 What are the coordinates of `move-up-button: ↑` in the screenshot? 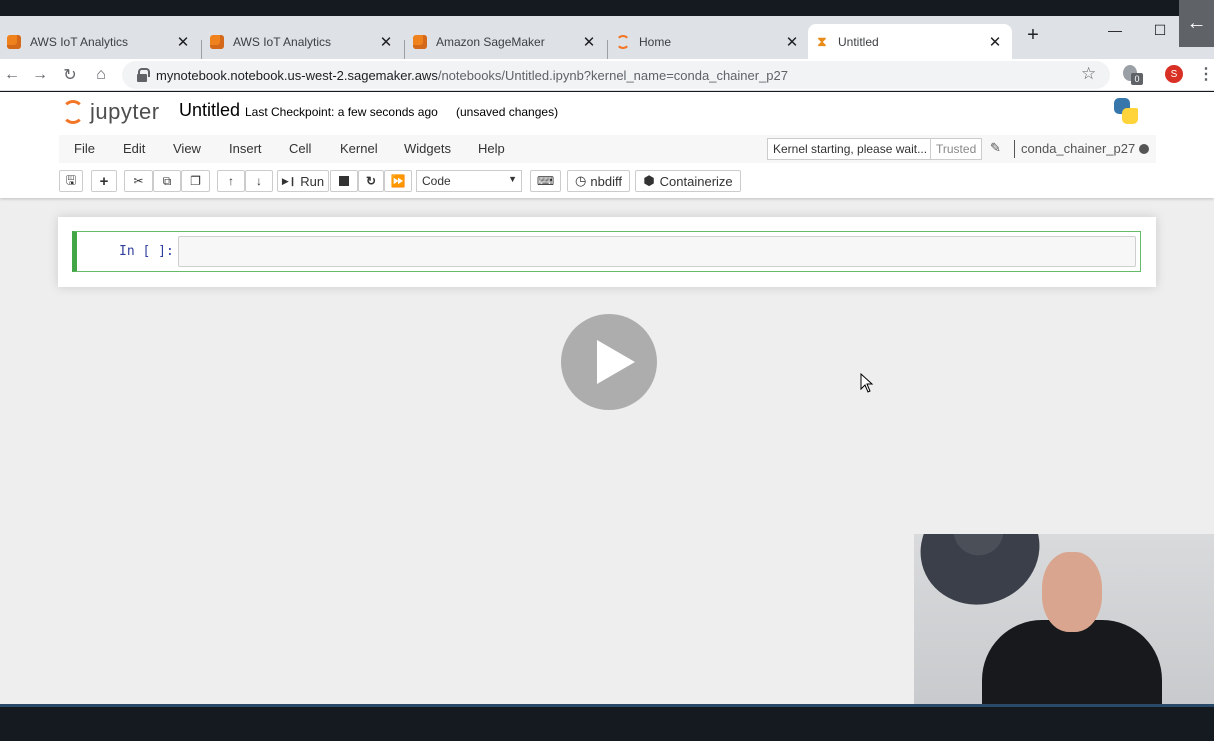 It's located at (231, 181).